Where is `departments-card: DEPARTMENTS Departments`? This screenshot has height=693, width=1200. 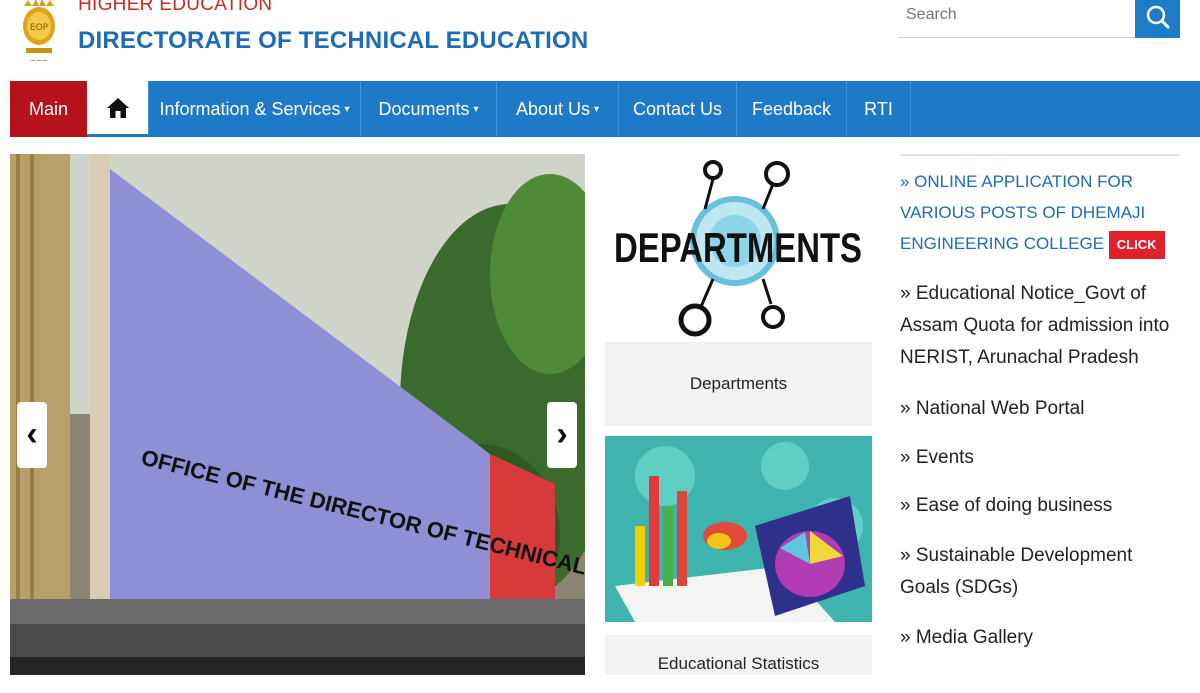
departments-card: DEPARTMENTS Departments is located at coordinates (738, 290).